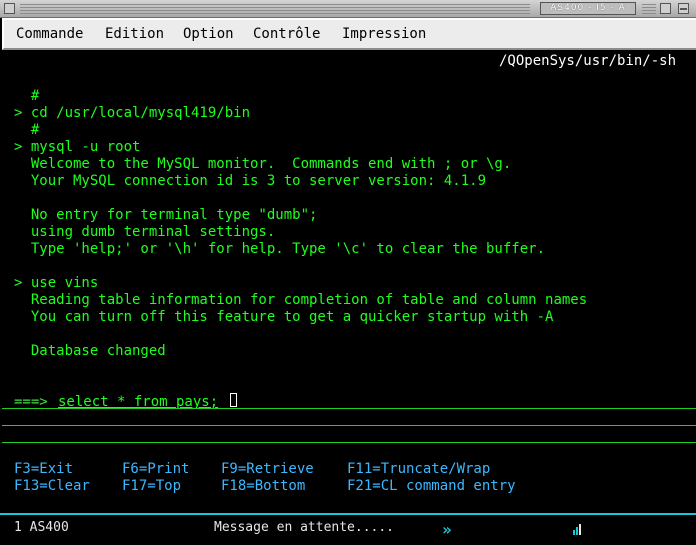 The width and height of the screenshot is (696, 545). Describe the element at coordinates (151, 486) in the screenshot. I see `fkey-f17-top: F17=Top` at that location.